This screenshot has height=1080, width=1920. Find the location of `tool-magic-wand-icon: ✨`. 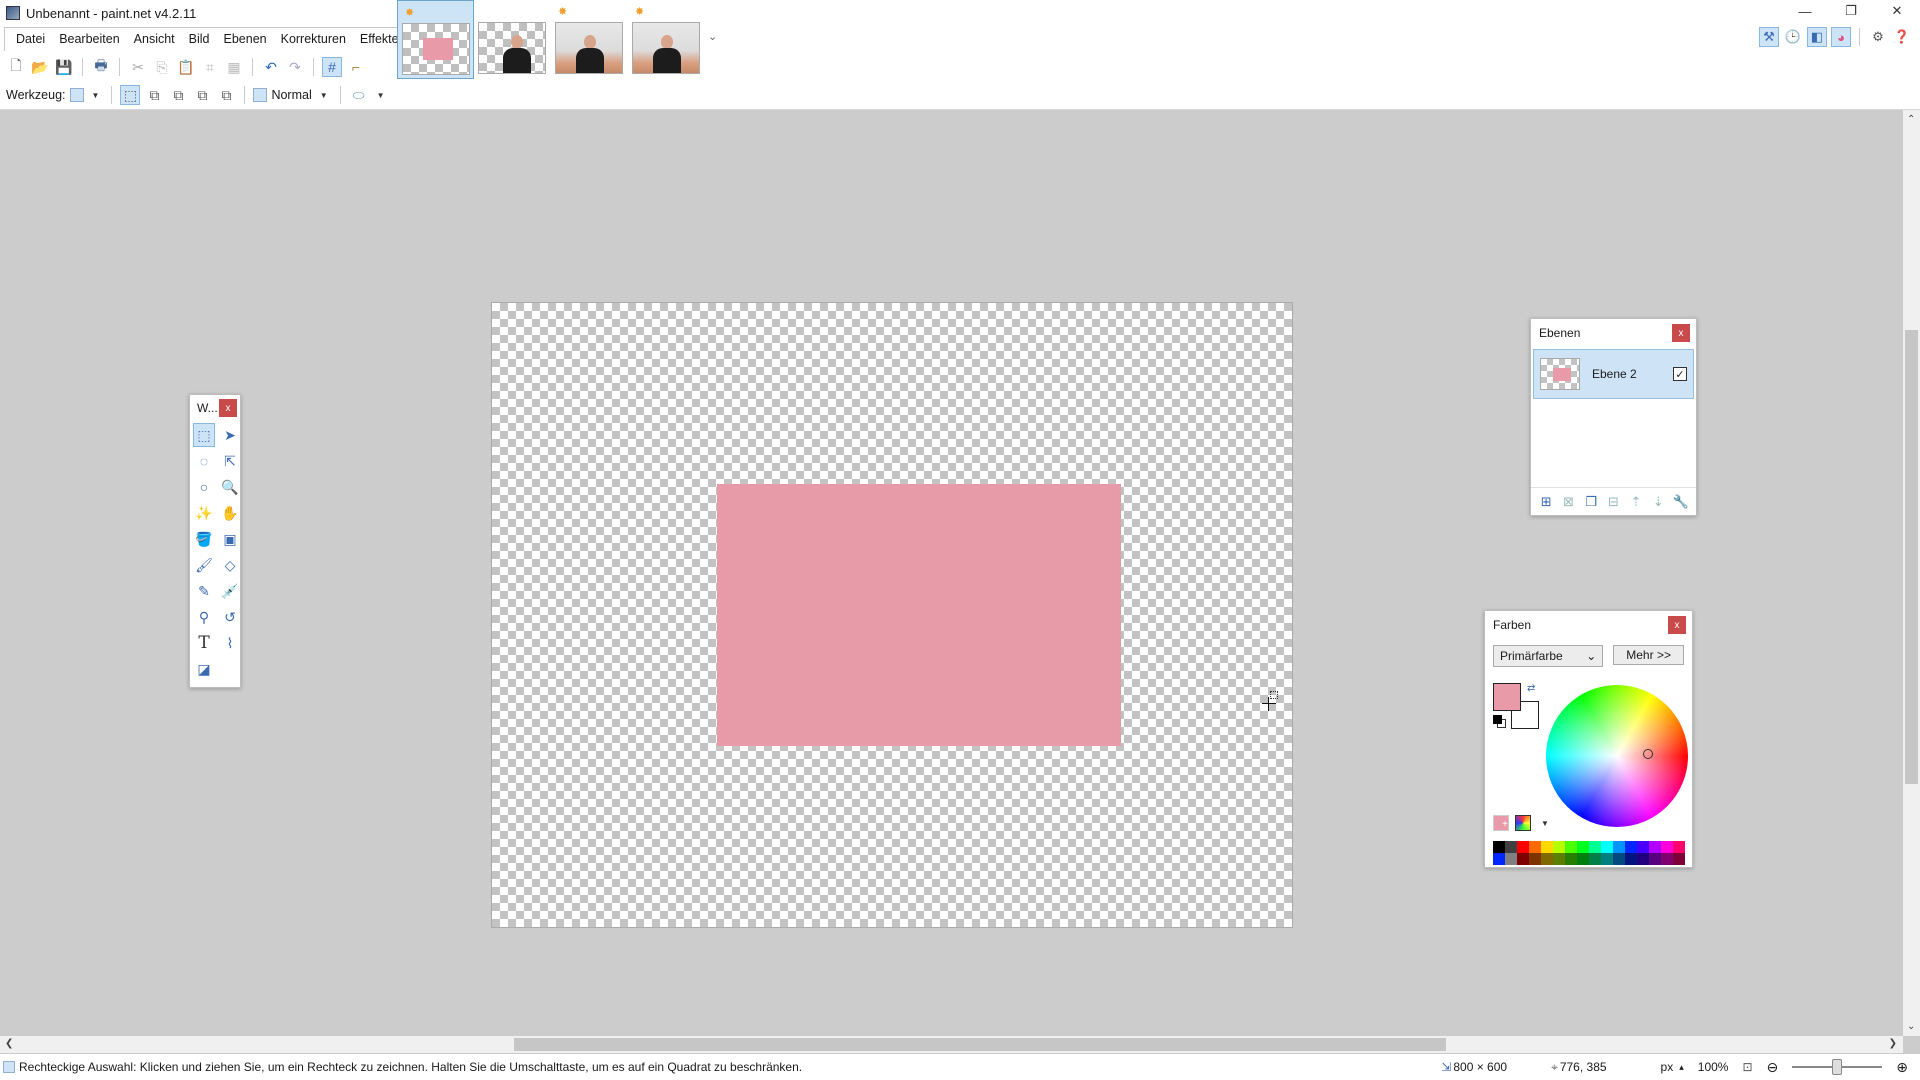

tool-magic-wand-icon: ✨ is located at coordinates (204, 513).